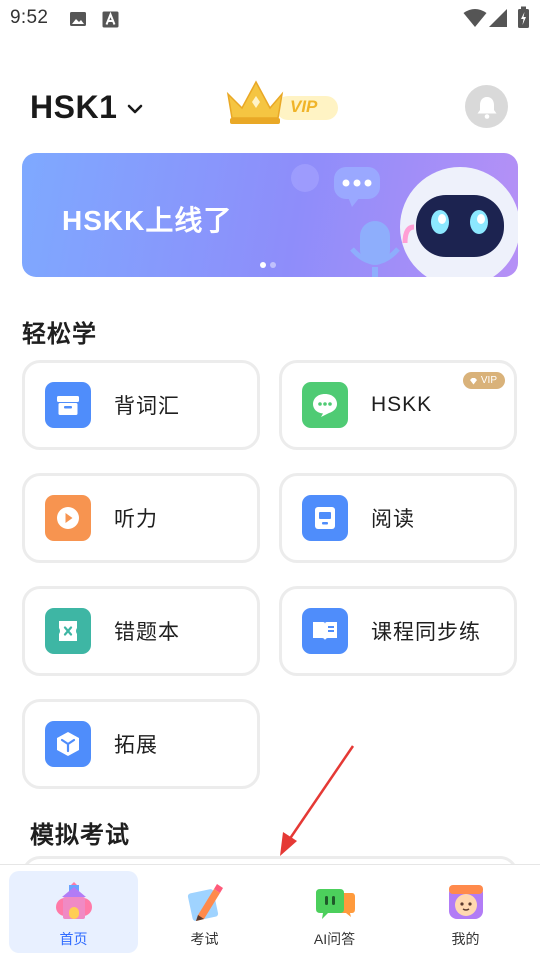 This screenshot has height=960, width=540. I want to click on card-label: 听力, so click(136, 519).